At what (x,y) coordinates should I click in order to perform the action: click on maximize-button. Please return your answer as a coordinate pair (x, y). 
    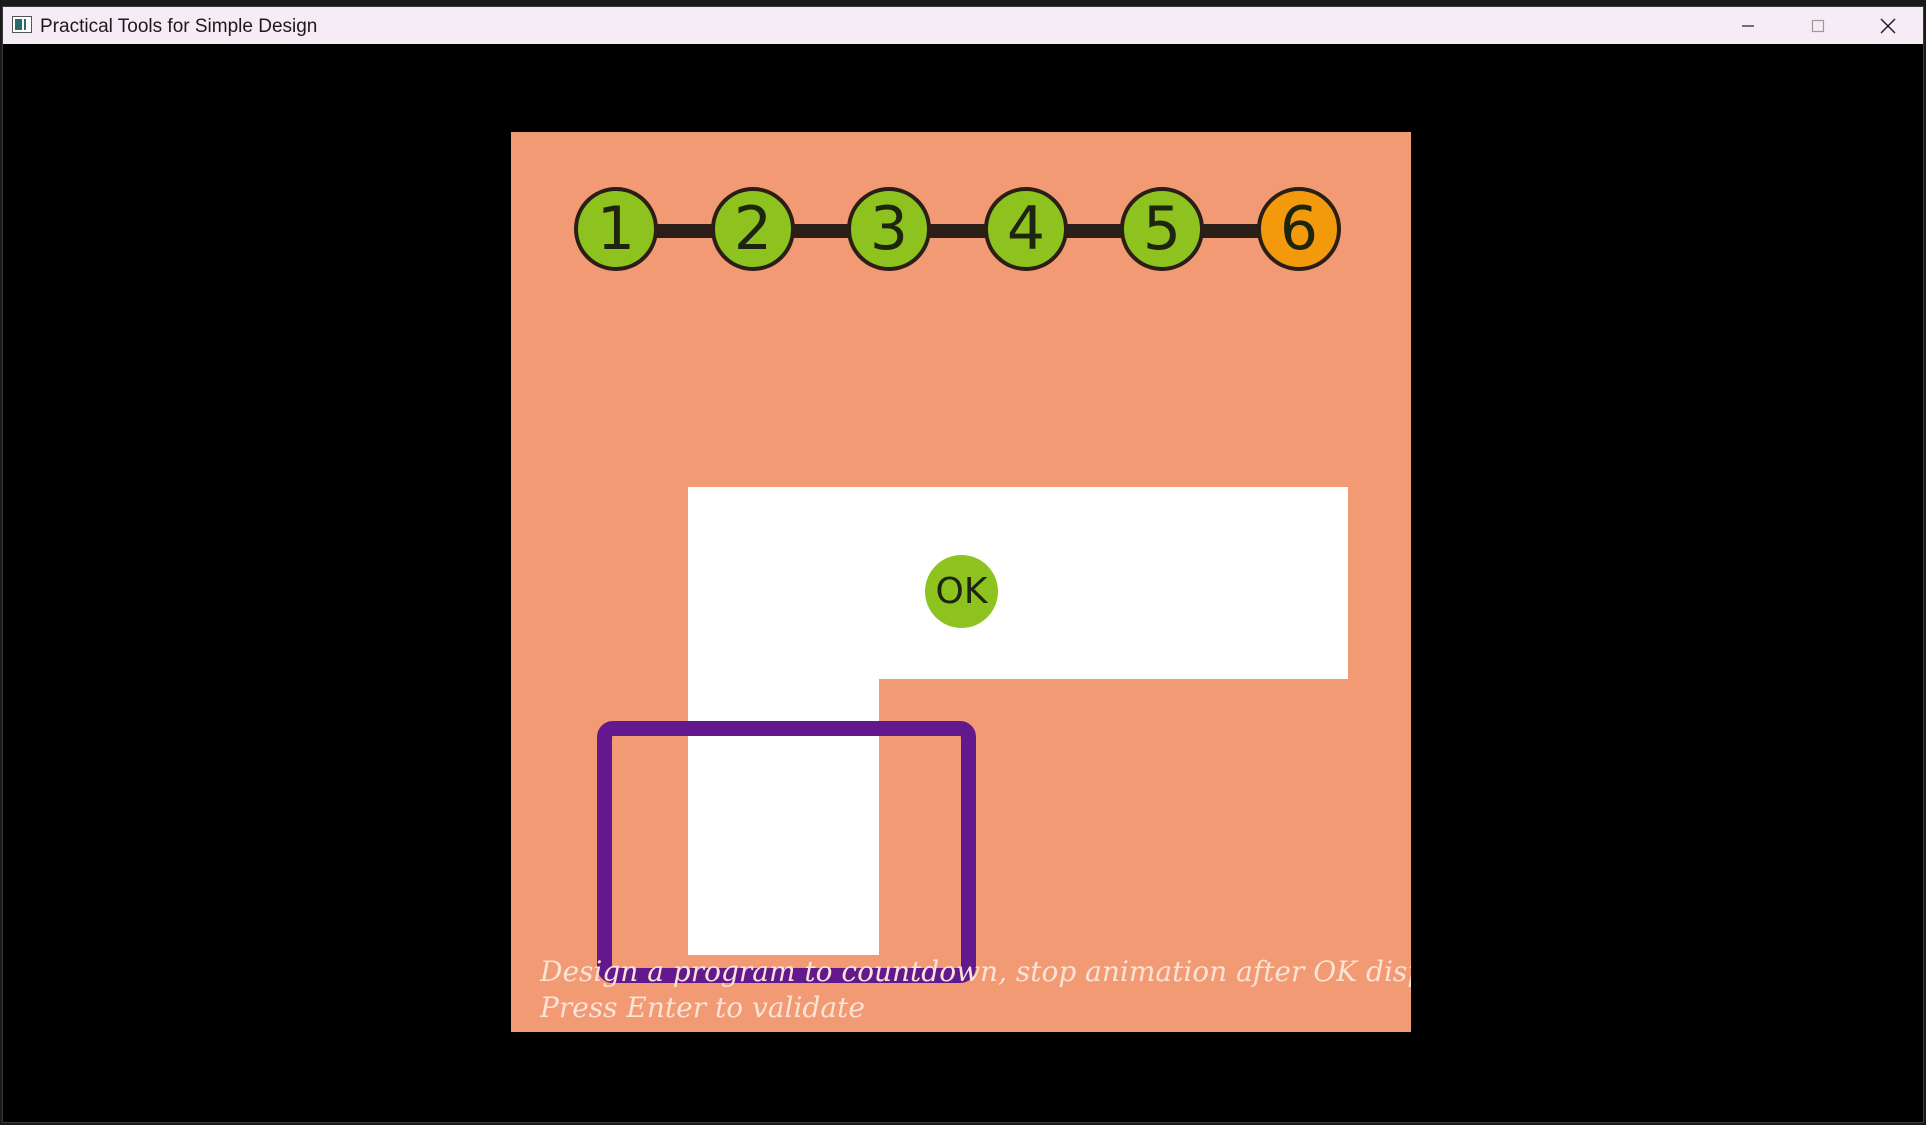
    Looking at the image, I should click on (1818, 25).